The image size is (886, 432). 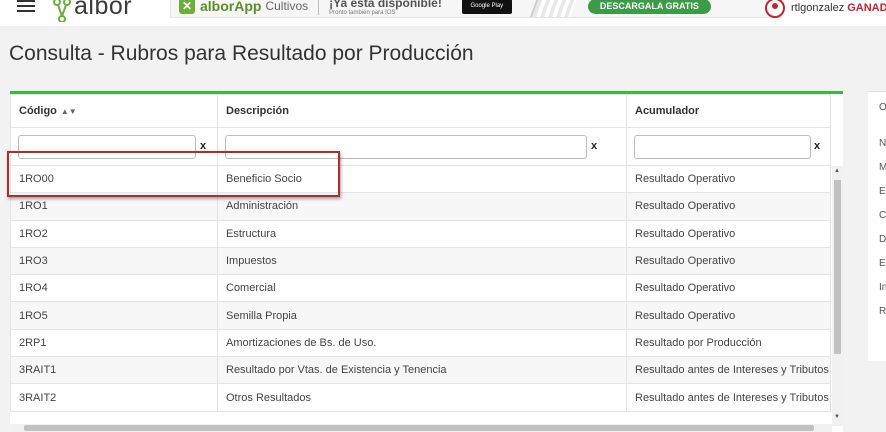 What do you see at coordinates (62, 11) in the screenshot?
I see `albor-logo-icon` at bounding box center [62, 11].